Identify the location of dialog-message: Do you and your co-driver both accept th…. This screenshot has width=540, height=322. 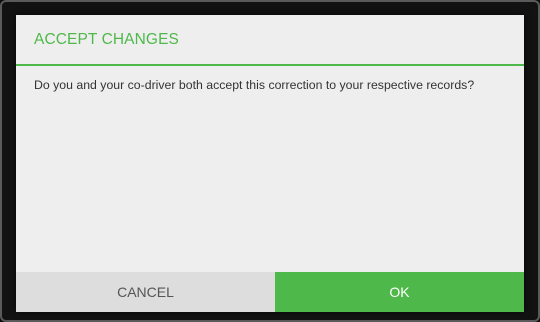
(254, 85).